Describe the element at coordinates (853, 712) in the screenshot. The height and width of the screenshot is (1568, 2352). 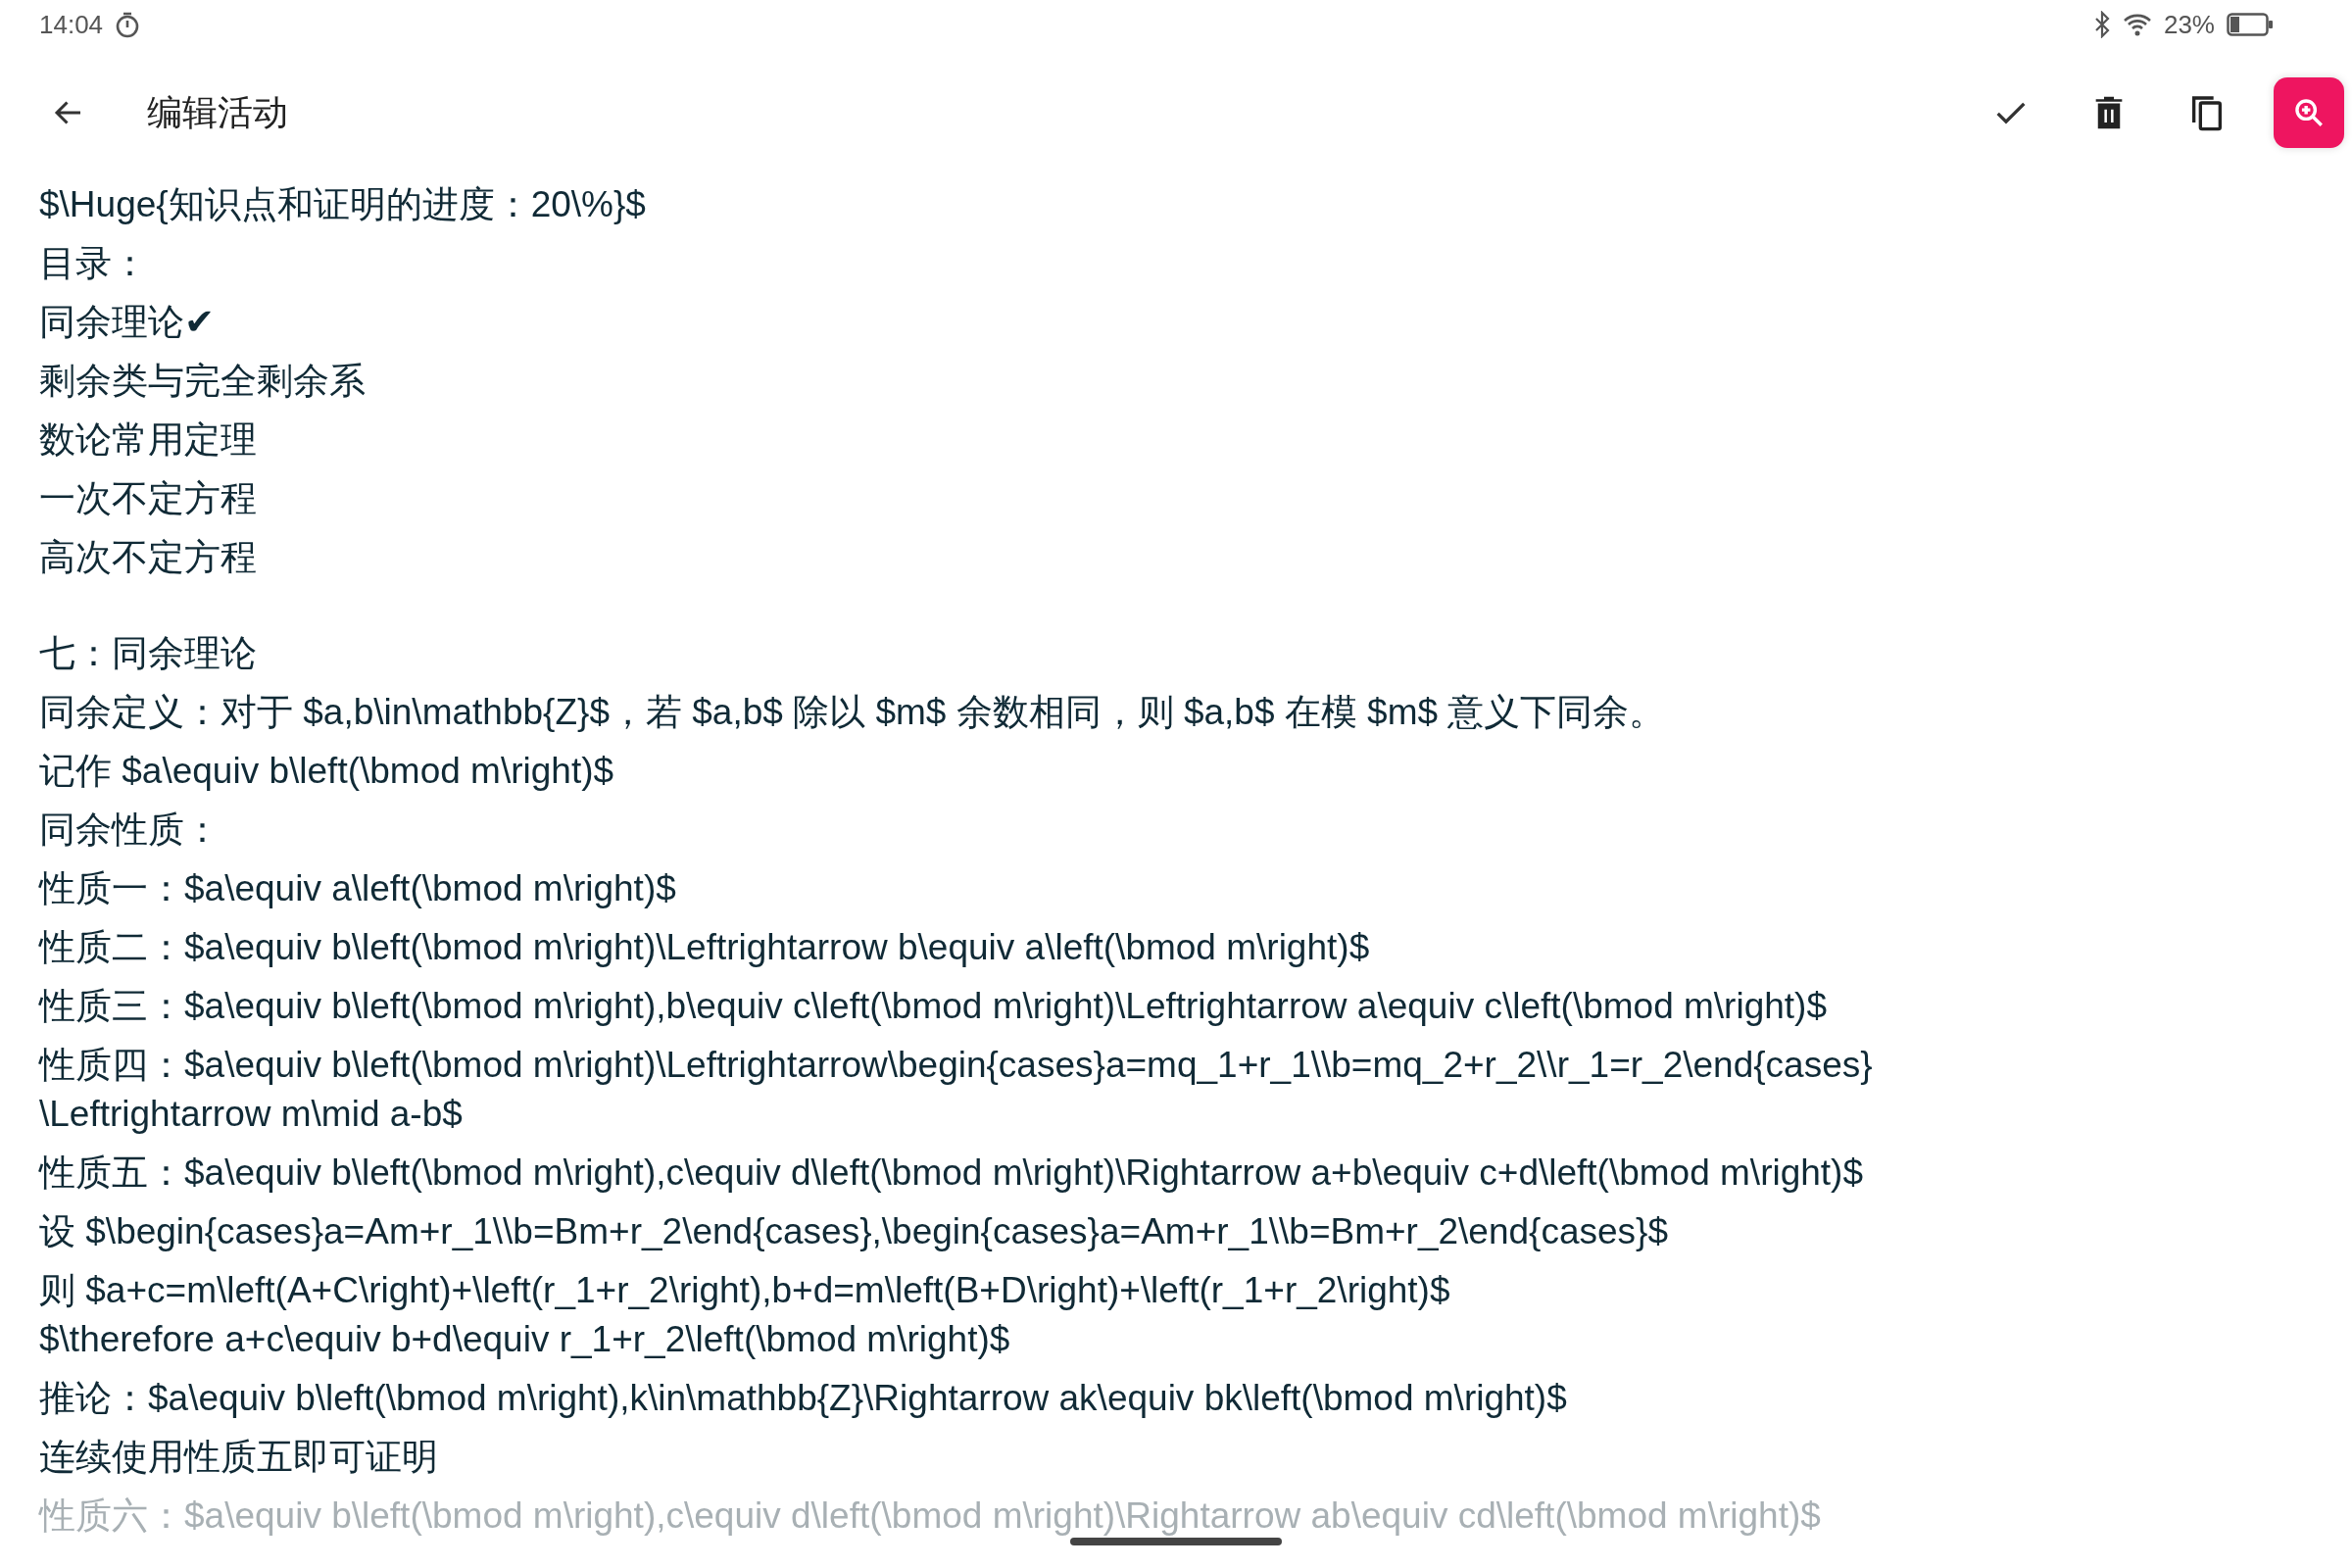
I see `text-line: 同余定义：对于 $a,b\in\mathbb{Z}$，若 $a,b$ 除以 $m$ 余数相同，则 $a,b$ 在模 $m$ 意义下同余。` at that location.